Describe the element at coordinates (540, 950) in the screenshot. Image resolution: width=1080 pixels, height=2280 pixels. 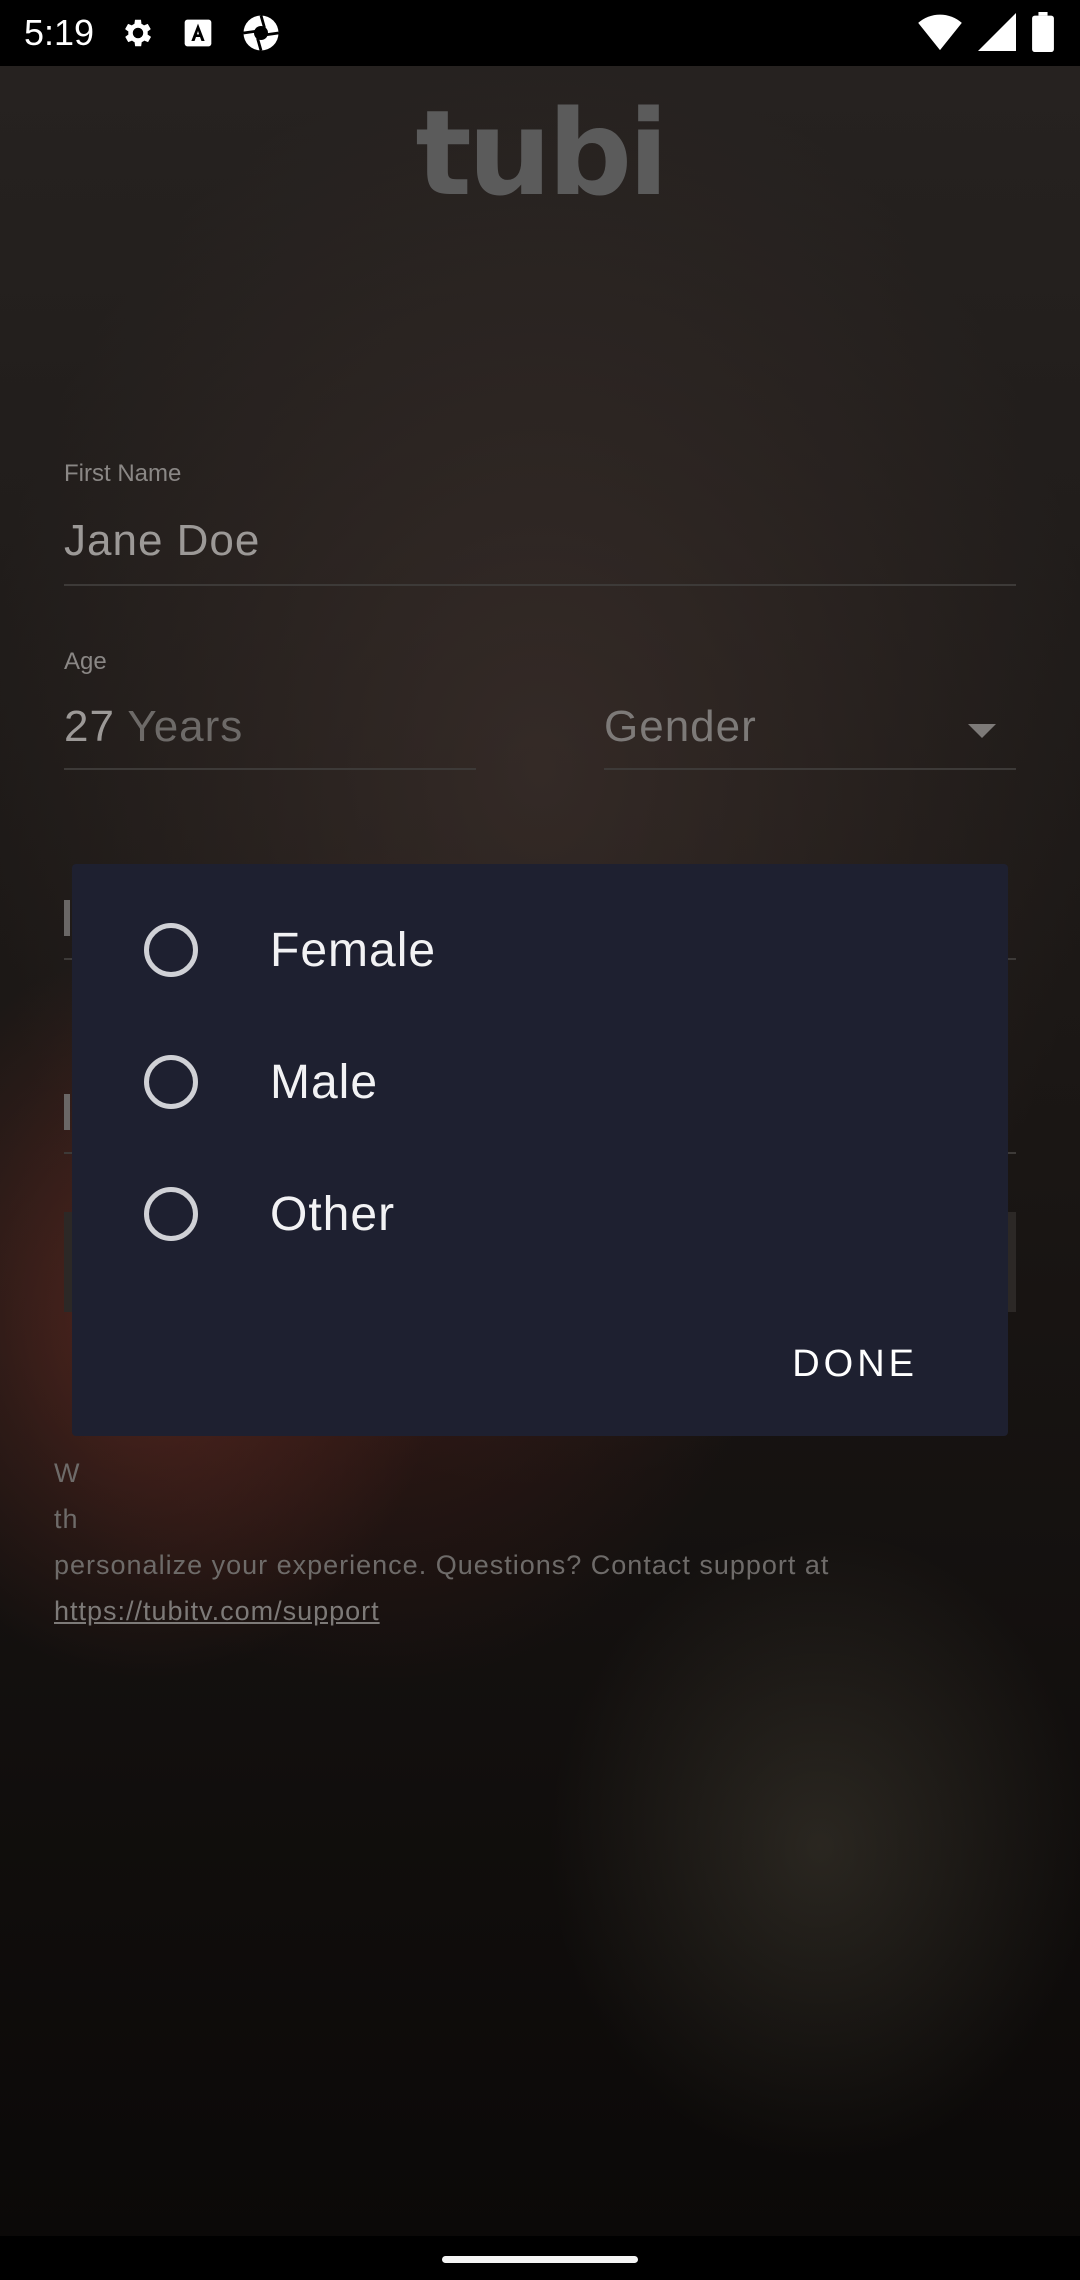
I see `option-female: Female` at that location.